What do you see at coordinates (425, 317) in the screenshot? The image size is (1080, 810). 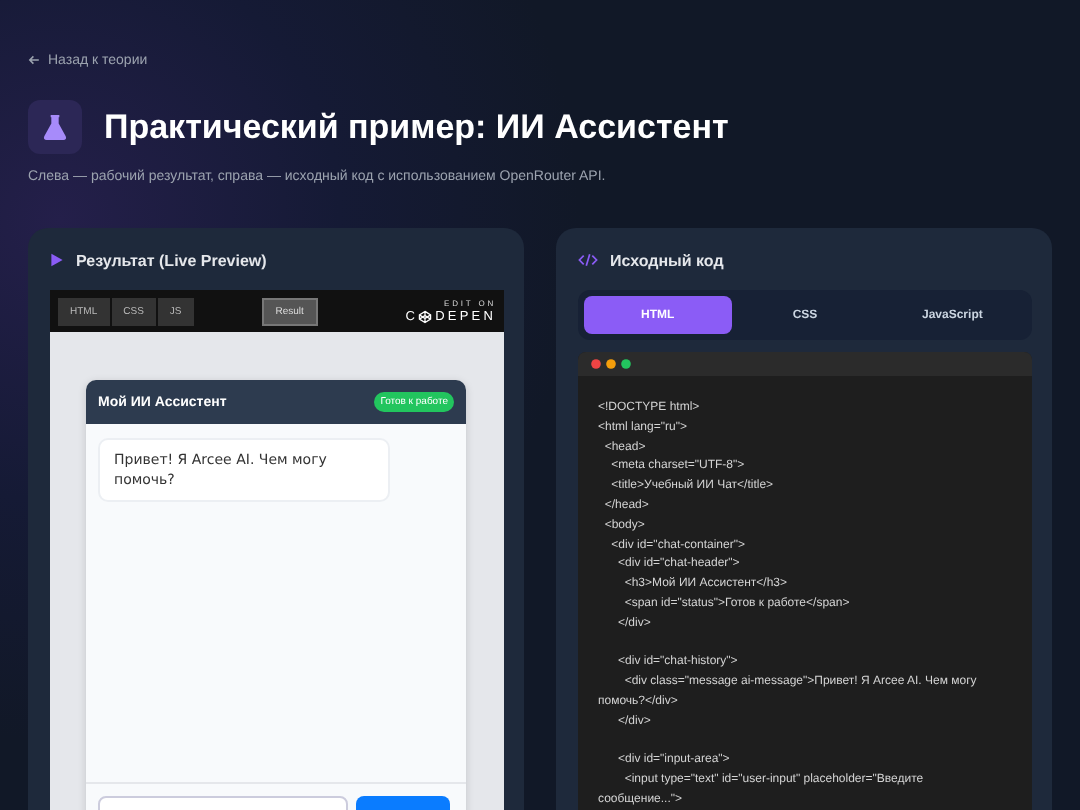 I see `cube-icon` at bounding box center [425, 317].